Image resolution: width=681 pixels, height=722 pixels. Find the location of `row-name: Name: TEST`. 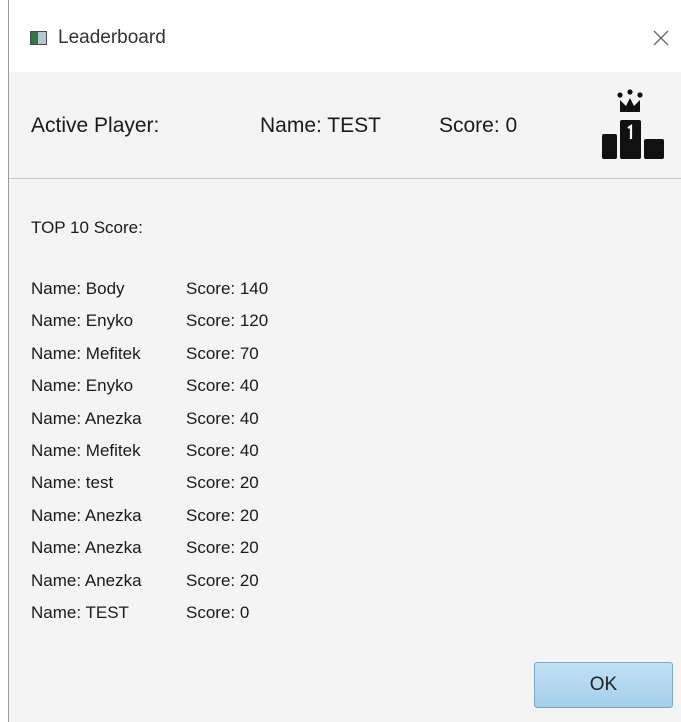

row-name: Name: TEST is located at coordinates (80, 612).